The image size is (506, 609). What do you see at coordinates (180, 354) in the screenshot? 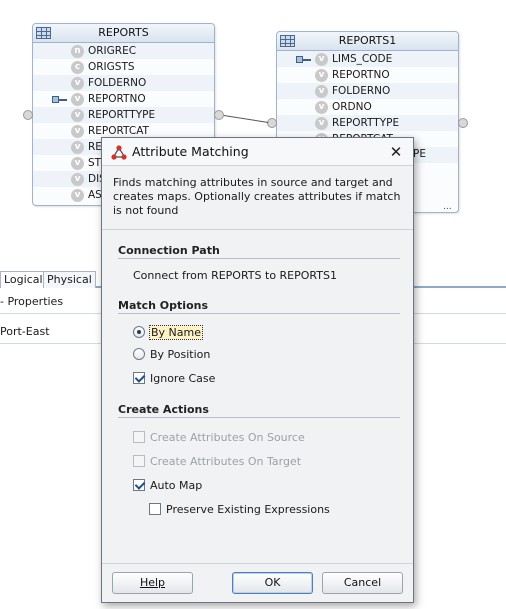
I see `by-position-label: By Position` at bounding box center [180, 354].